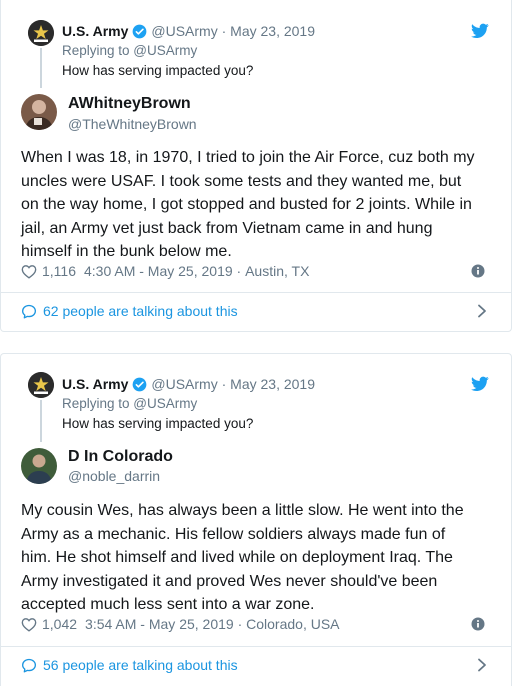  I want to click on tweet-location: Colorado, USA, so click(292, 624).